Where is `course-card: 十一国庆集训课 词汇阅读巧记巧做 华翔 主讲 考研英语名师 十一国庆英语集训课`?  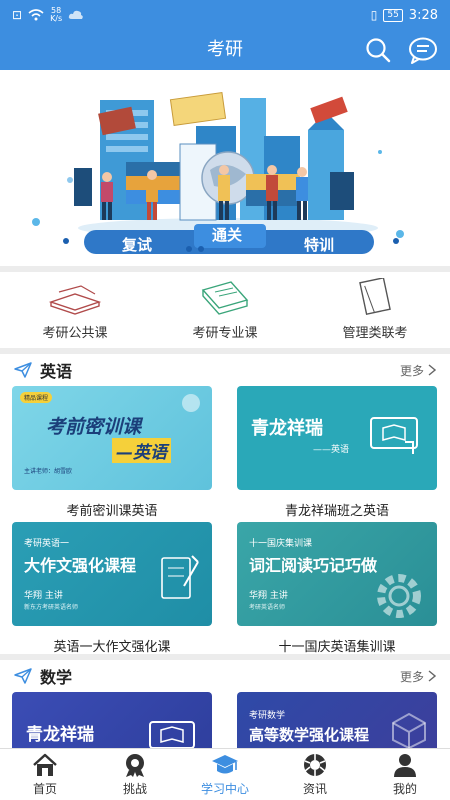 course-card: 十一国庆集训课 词汇阅读巧记巧做 华翔 主讲 考研英语名师 十一国庆英语集训课 is located at coordinates (337, 588).